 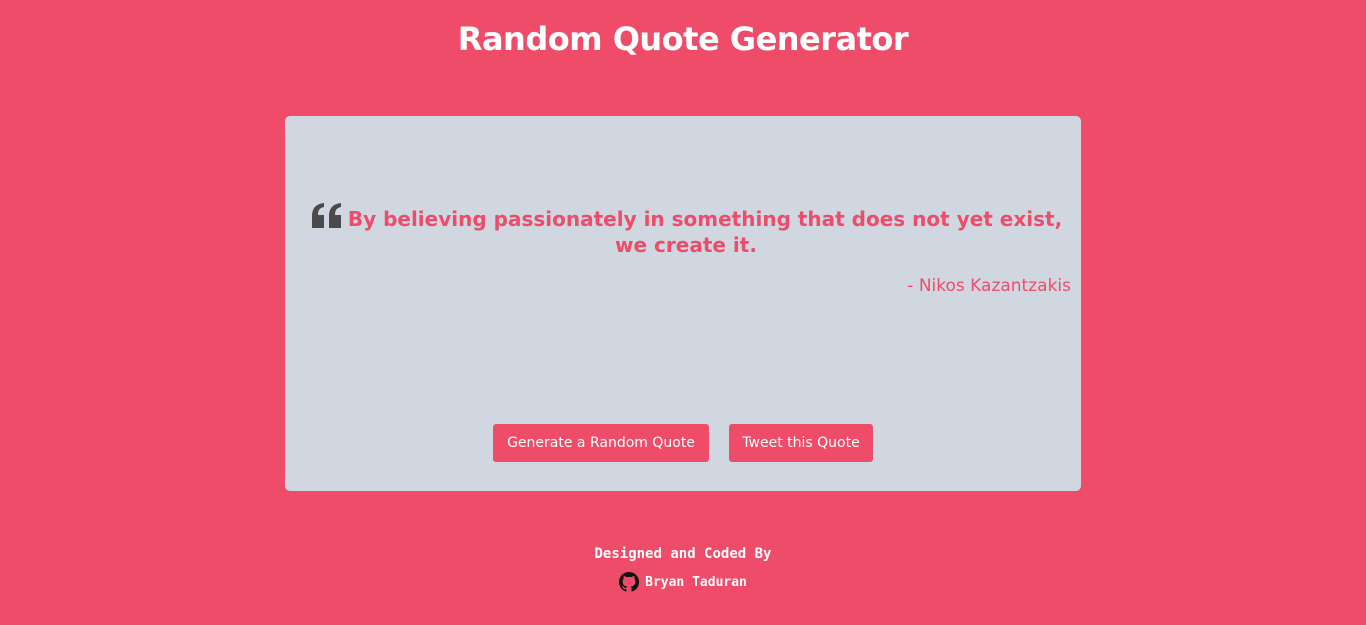 What do you see at coordinates (601, 443) in the screenshot?
I see `generate-quote-button: Generate a Random Quote` at bounding box center [601, 443].